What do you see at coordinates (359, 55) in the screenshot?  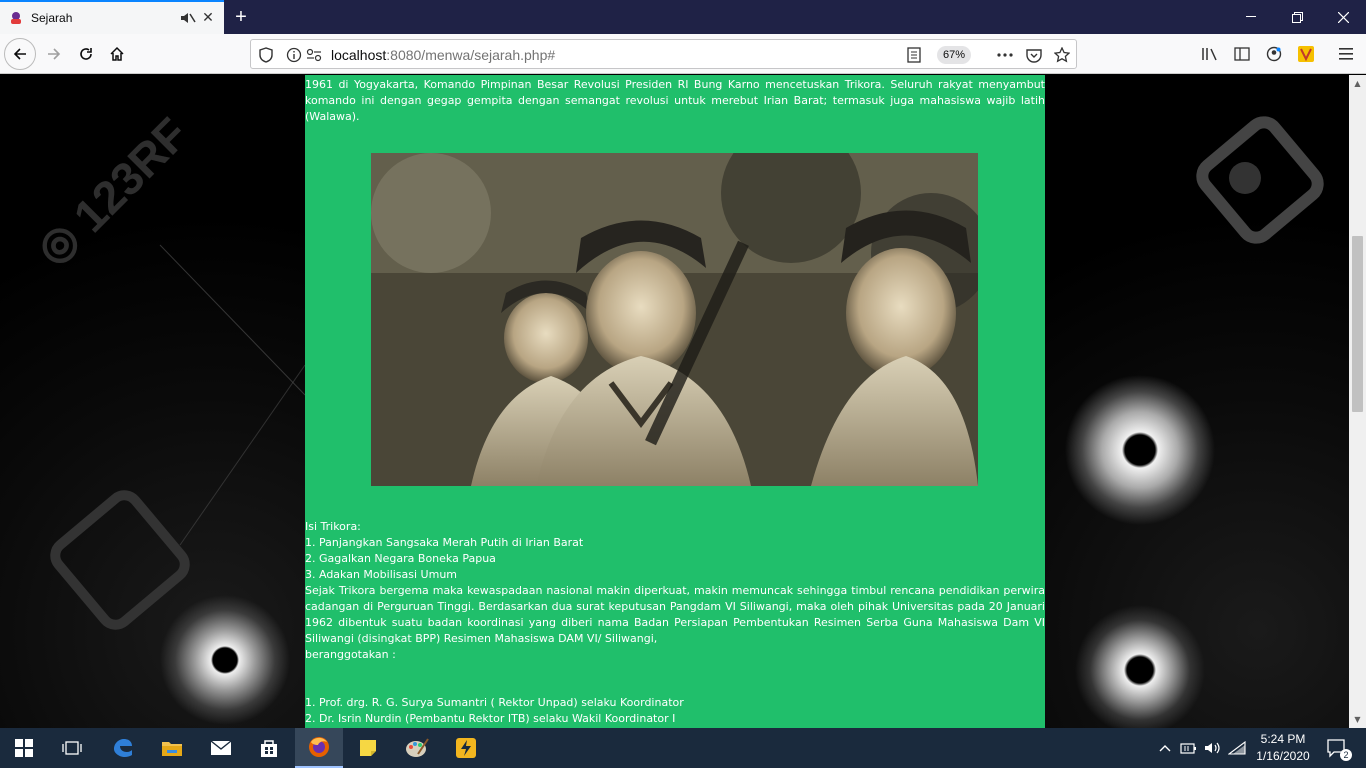 I see `url-host: localhost` at bounding box center [359, 55].